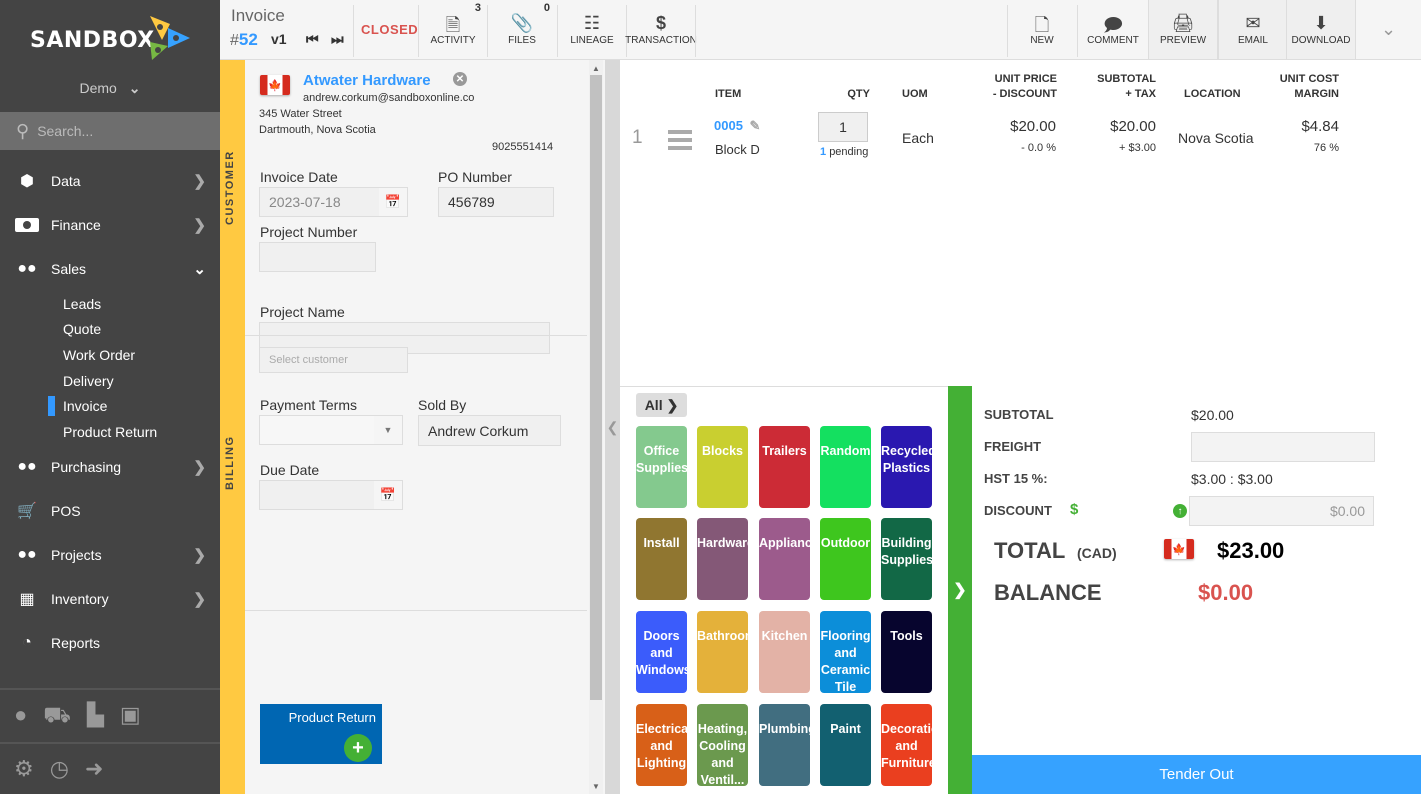 The width and height of the screenshot is (1421, 794). I want to click on category-tile: Decoration and Furniture, so click(906, 745).